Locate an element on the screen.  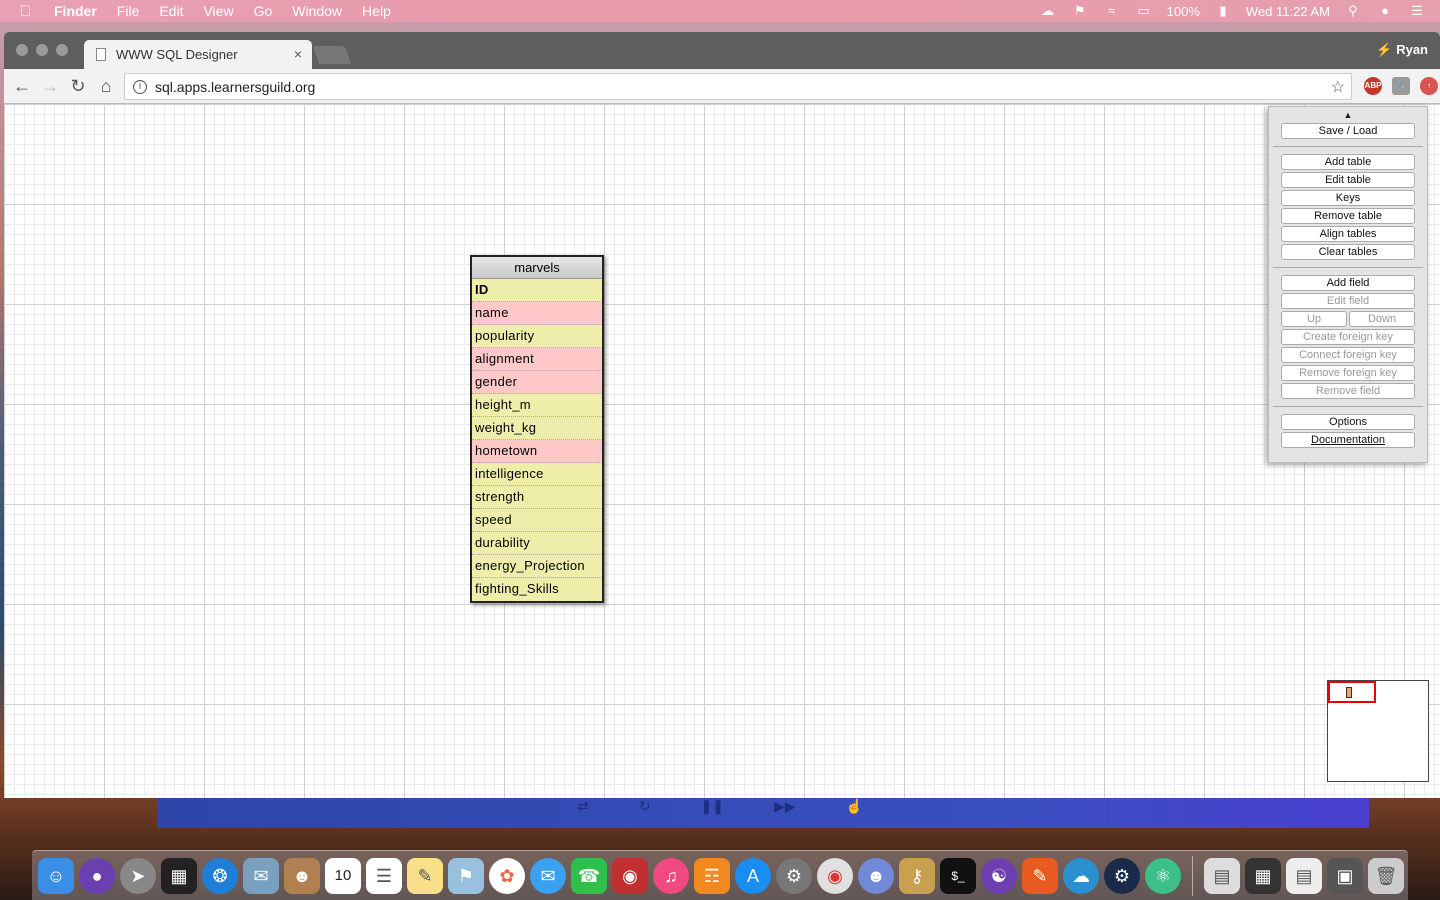
mail-icon: ✉ is located at coordinates (261, 875).